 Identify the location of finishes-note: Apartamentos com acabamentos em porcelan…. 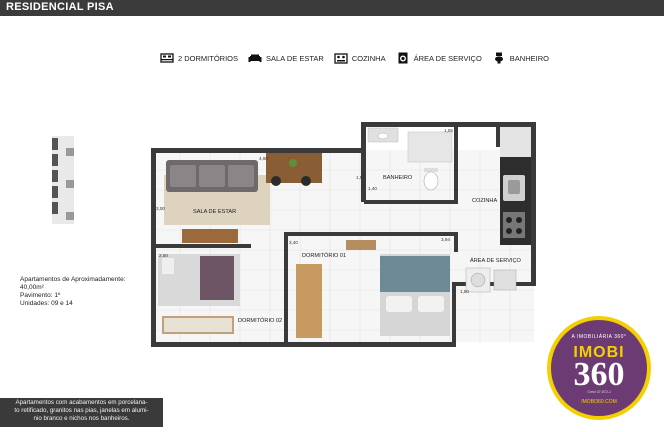
(81, 412).